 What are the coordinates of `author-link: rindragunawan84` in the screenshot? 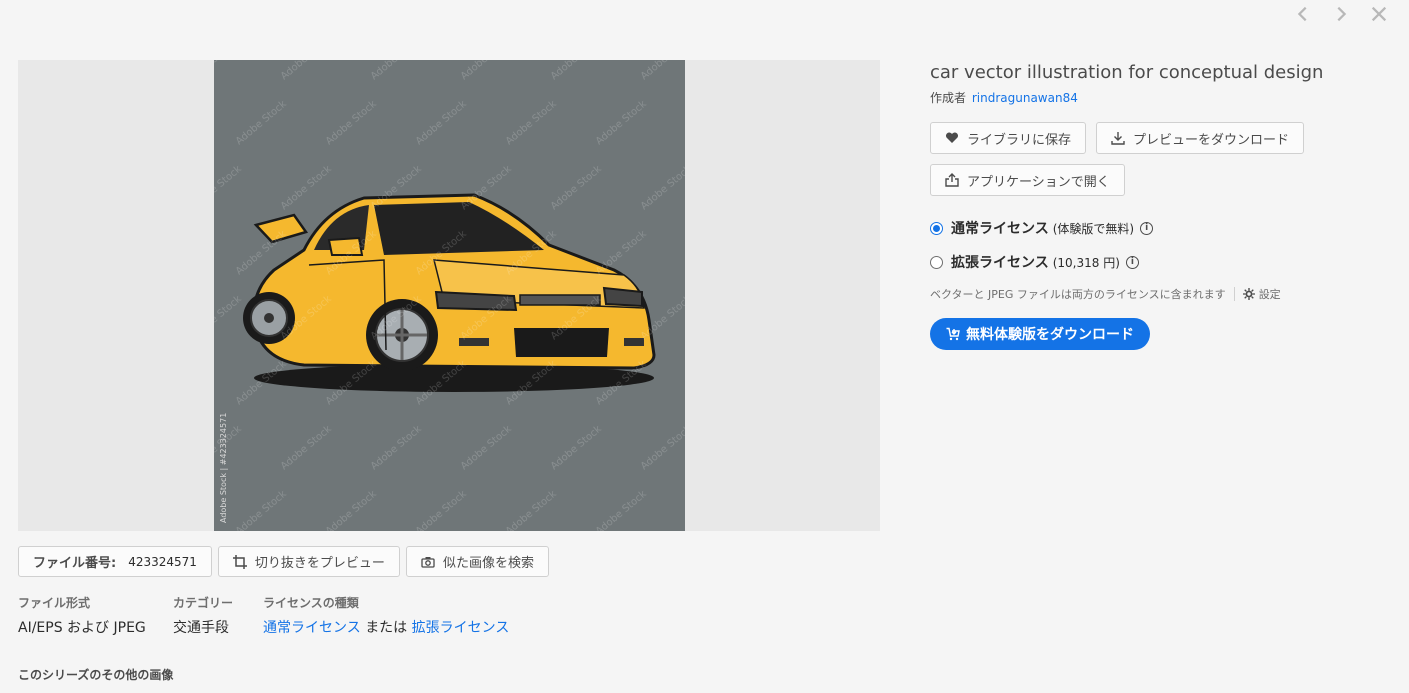 It's located at (1025, 98).